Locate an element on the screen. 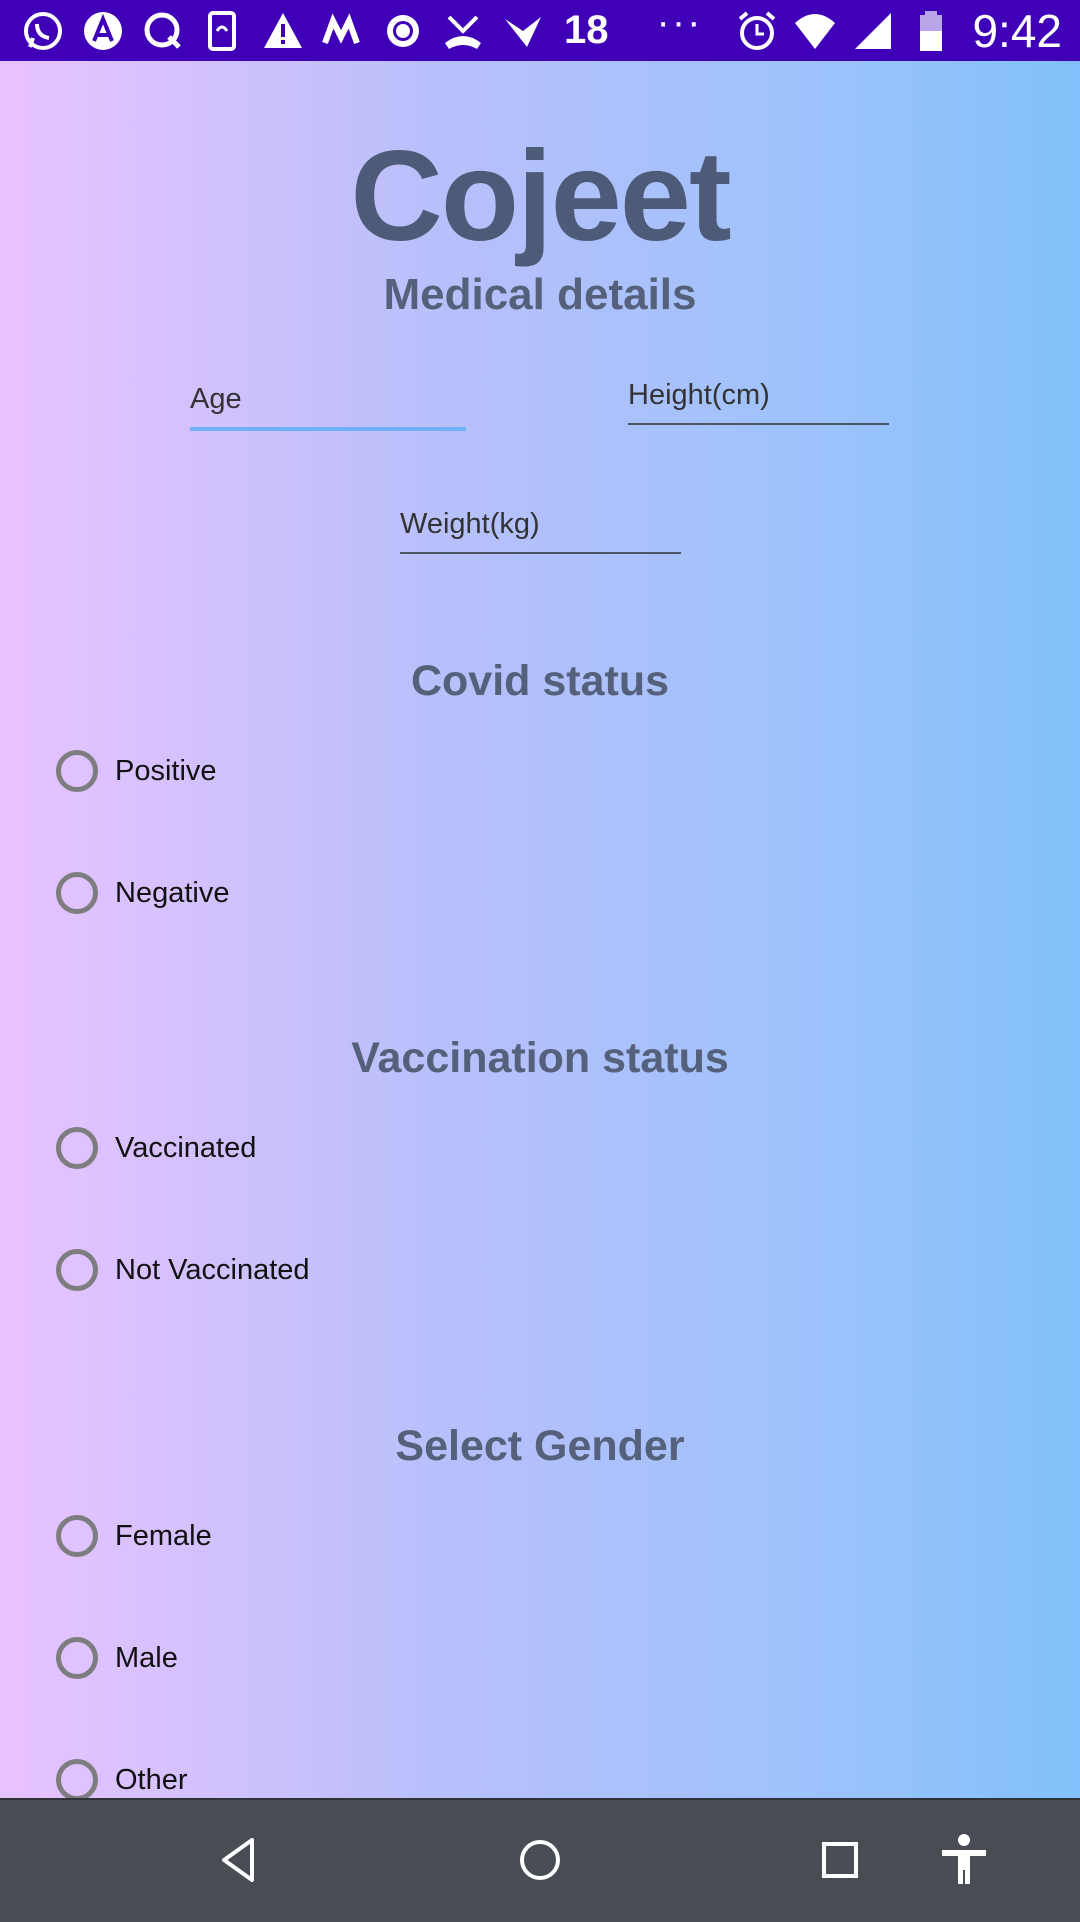  radio-label: Negative is located at coordinates (172, 892).